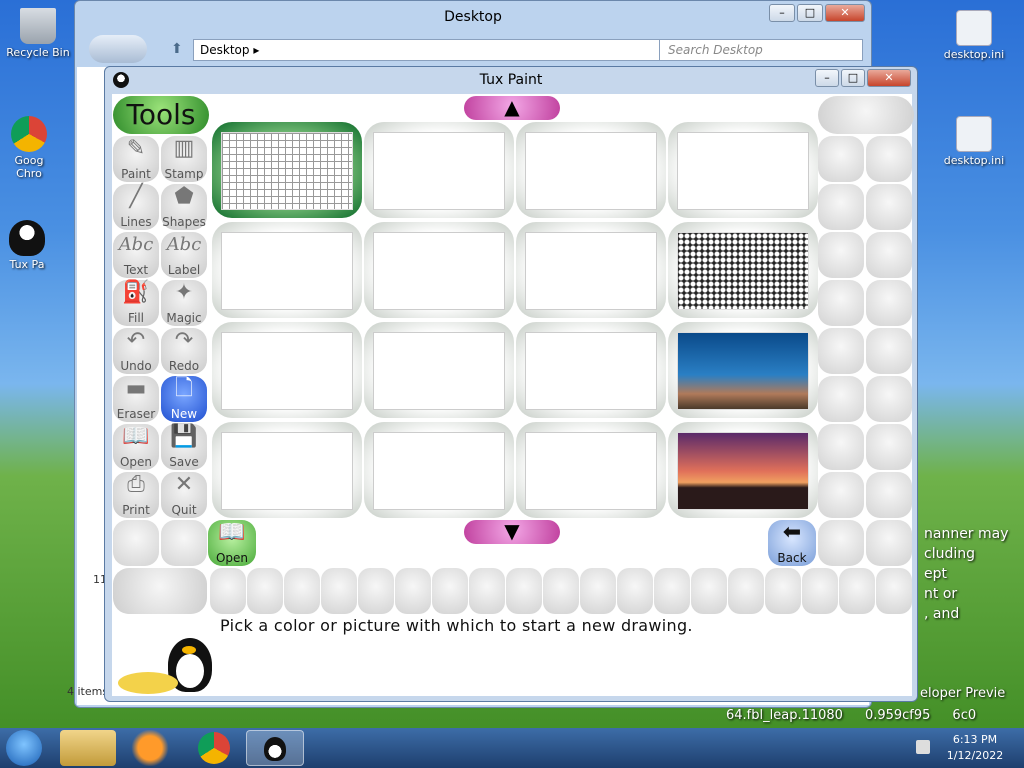 Image resolution: width=1024 pixels, height=768 pixels. What do you see at coordinates (184, 351) in the screenshot?
I see `tool-redo-button: ↷ Redo` at bounding box center [184, 351].